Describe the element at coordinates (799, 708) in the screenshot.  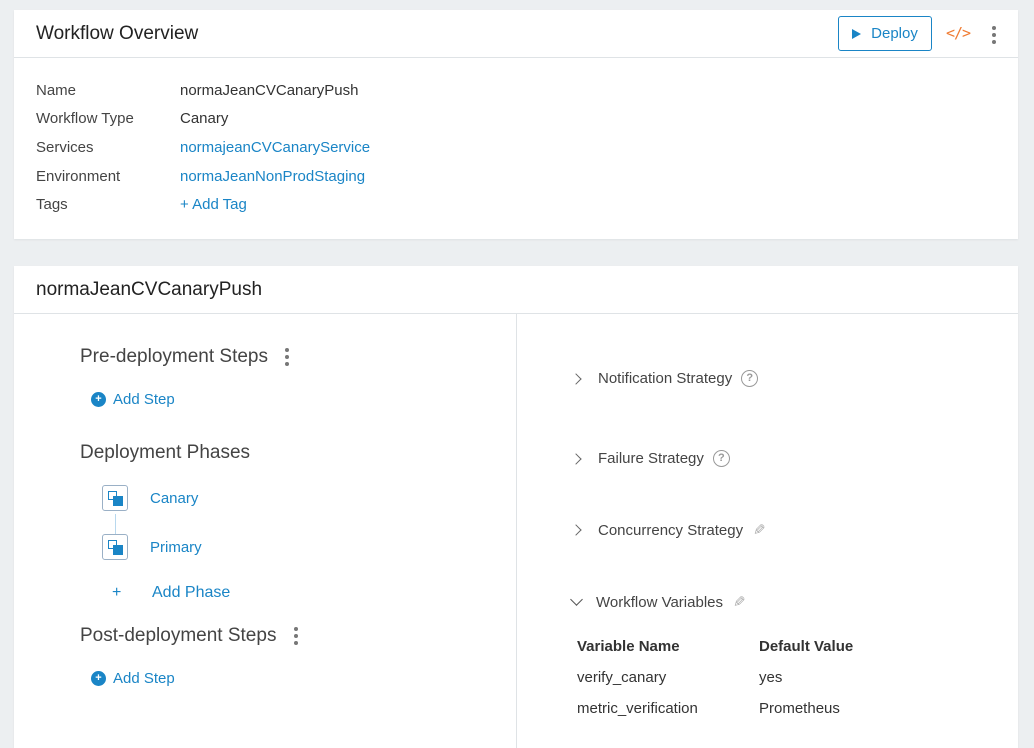
I see `default-value-cell: Prometheus` at that location.